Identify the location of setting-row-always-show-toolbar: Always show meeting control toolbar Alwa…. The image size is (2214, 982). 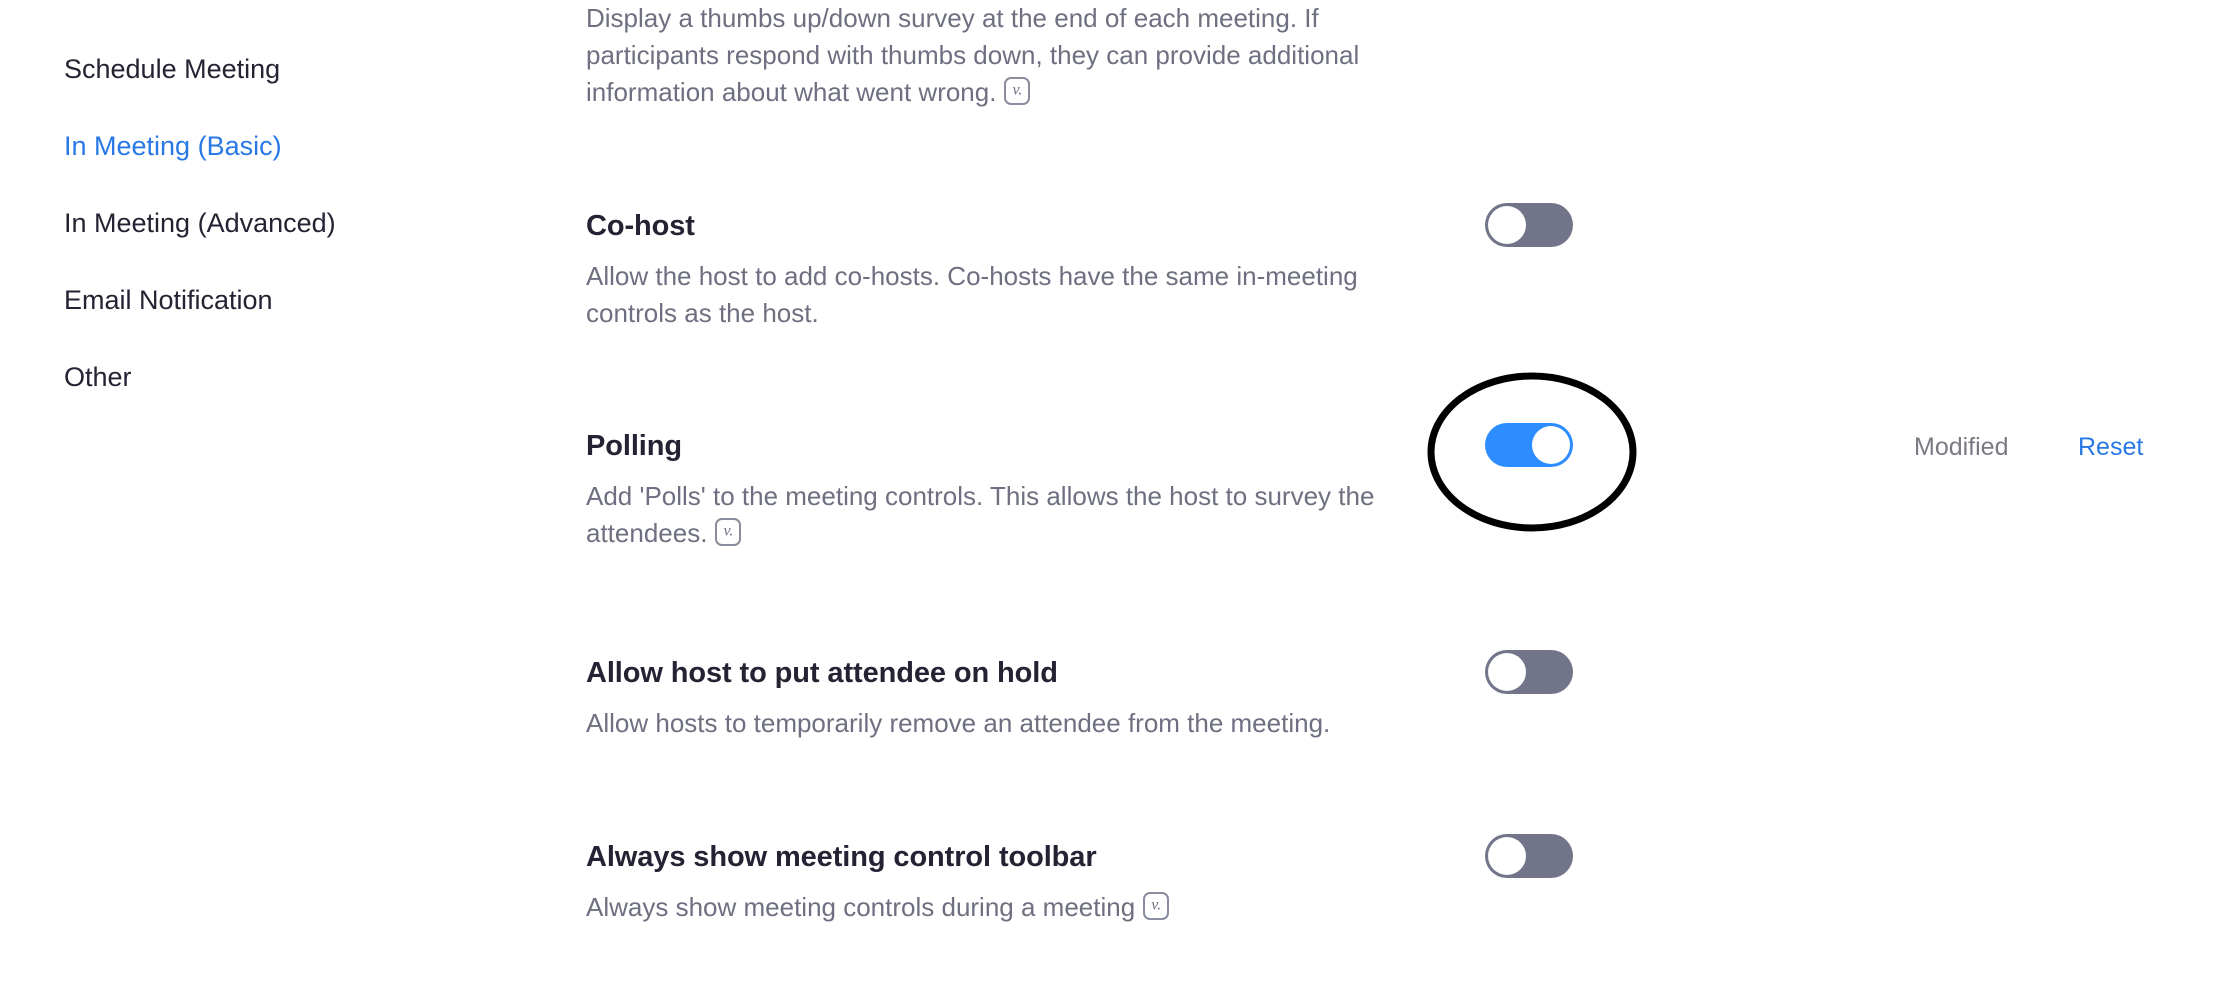
(1366, 882).